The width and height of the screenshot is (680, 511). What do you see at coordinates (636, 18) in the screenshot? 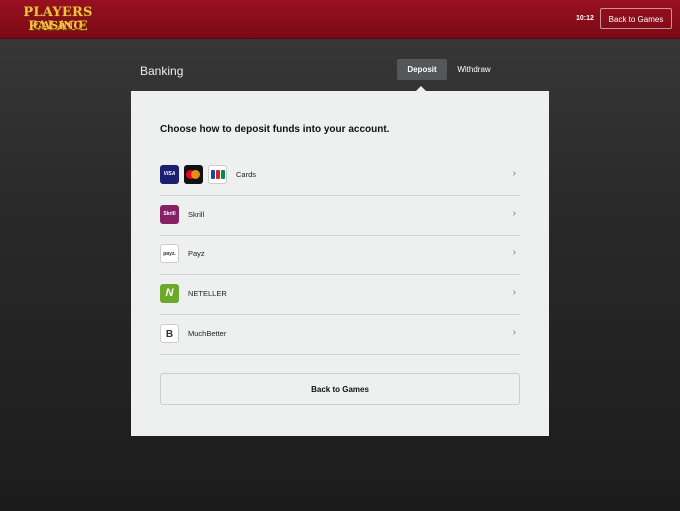
I see `header-back-to-games-button: Back to Games` at bounding box center [636, 18].